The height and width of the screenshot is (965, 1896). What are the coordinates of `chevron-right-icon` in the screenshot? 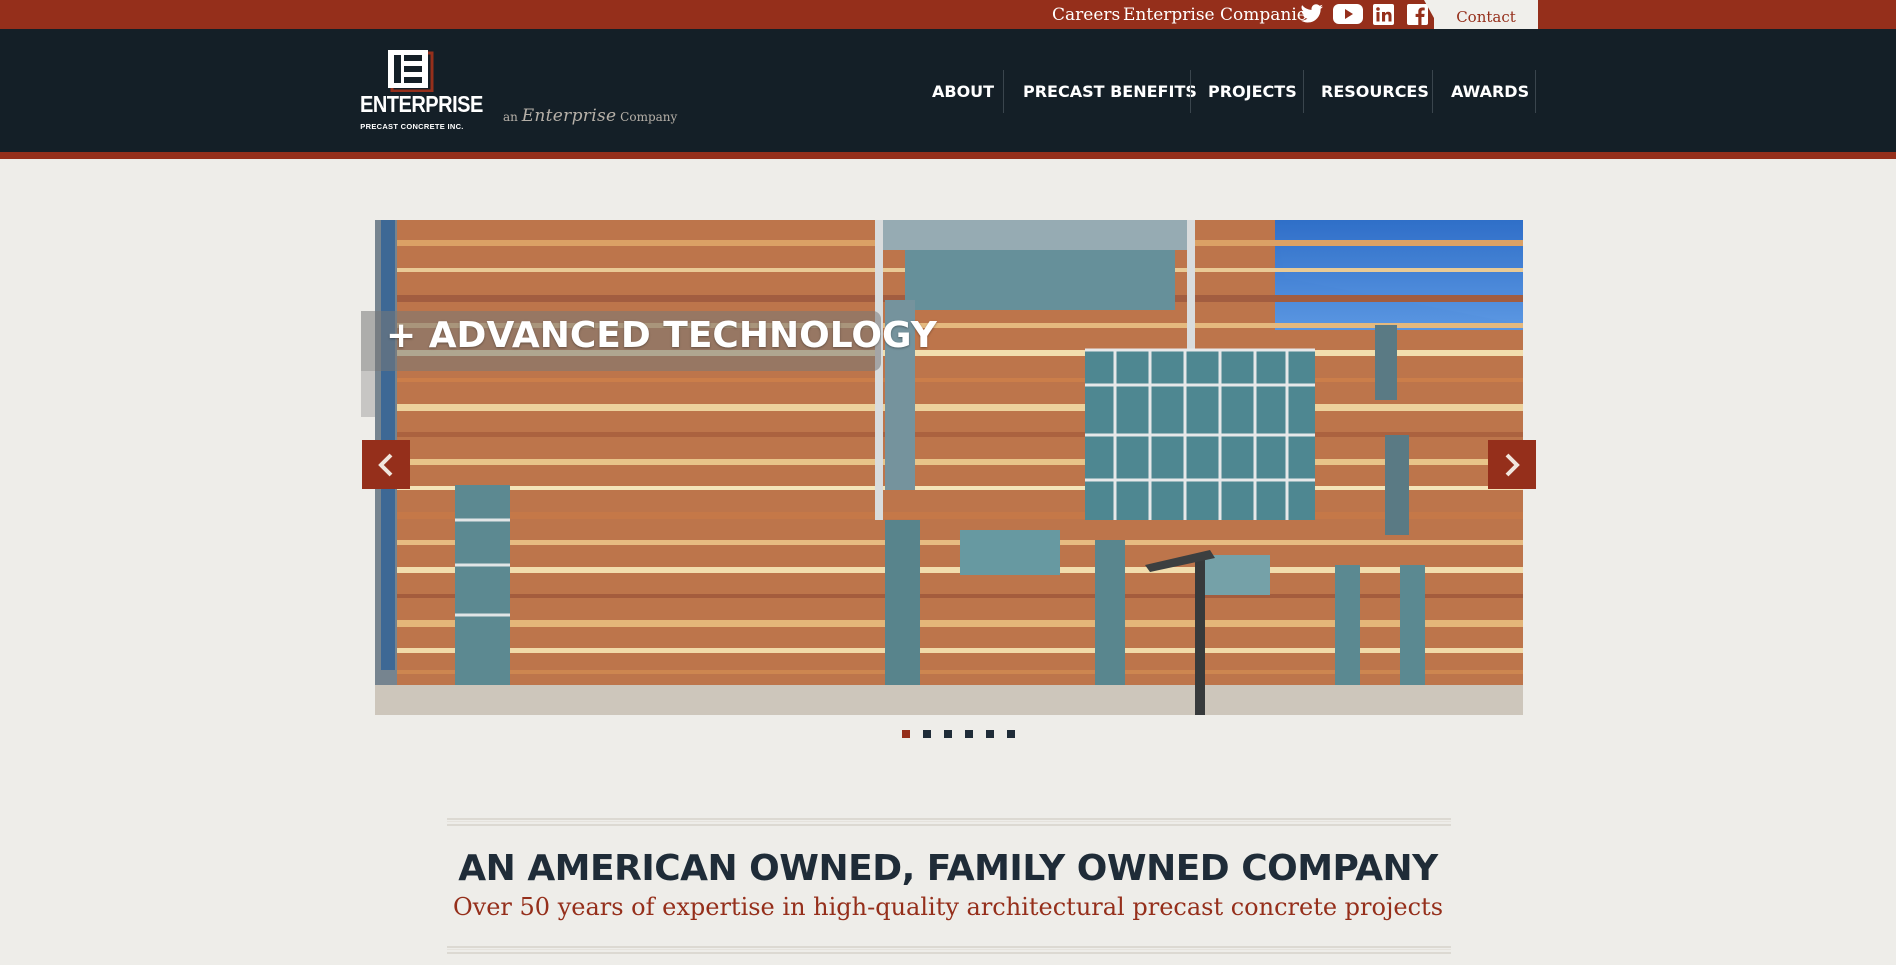 It's located at (1512, 464).